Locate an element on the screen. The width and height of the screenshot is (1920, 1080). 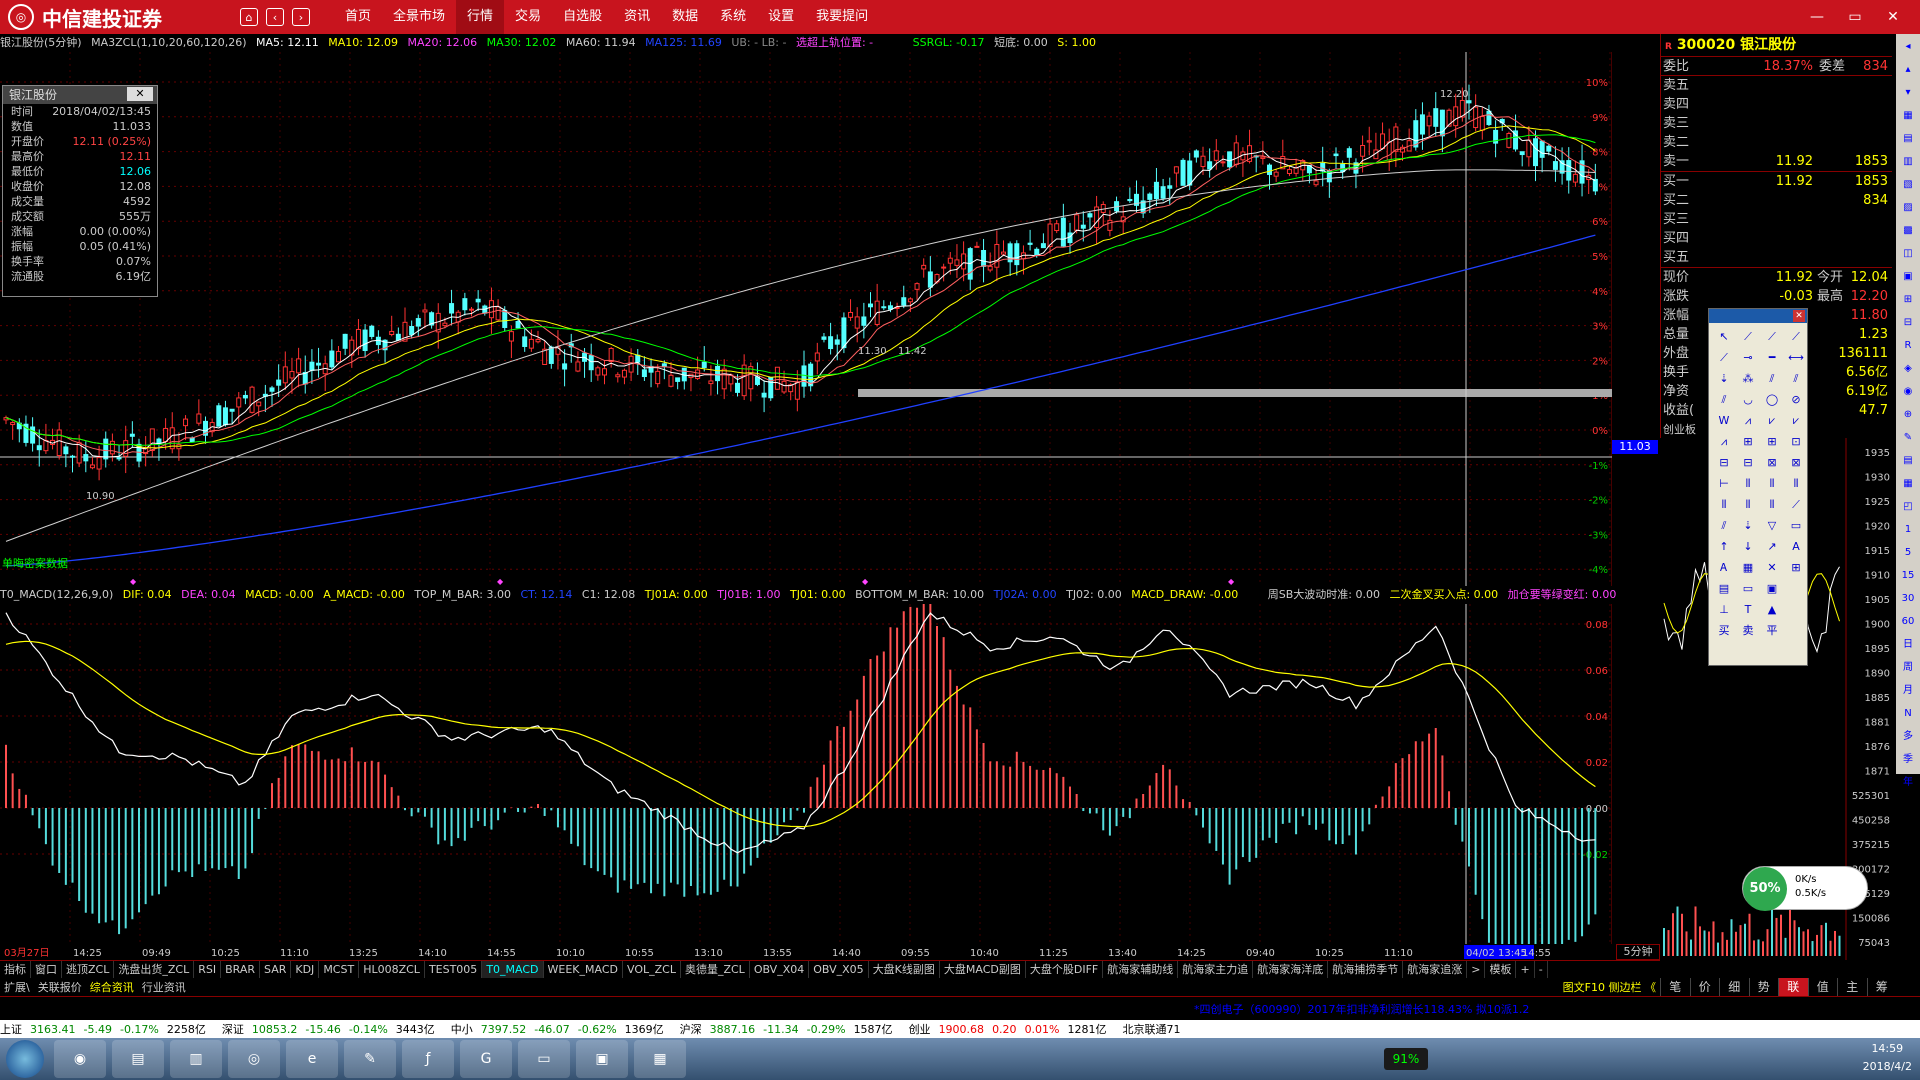
sell-level: 卖一 11.92 1853 is located at coordinates (1776, 161).